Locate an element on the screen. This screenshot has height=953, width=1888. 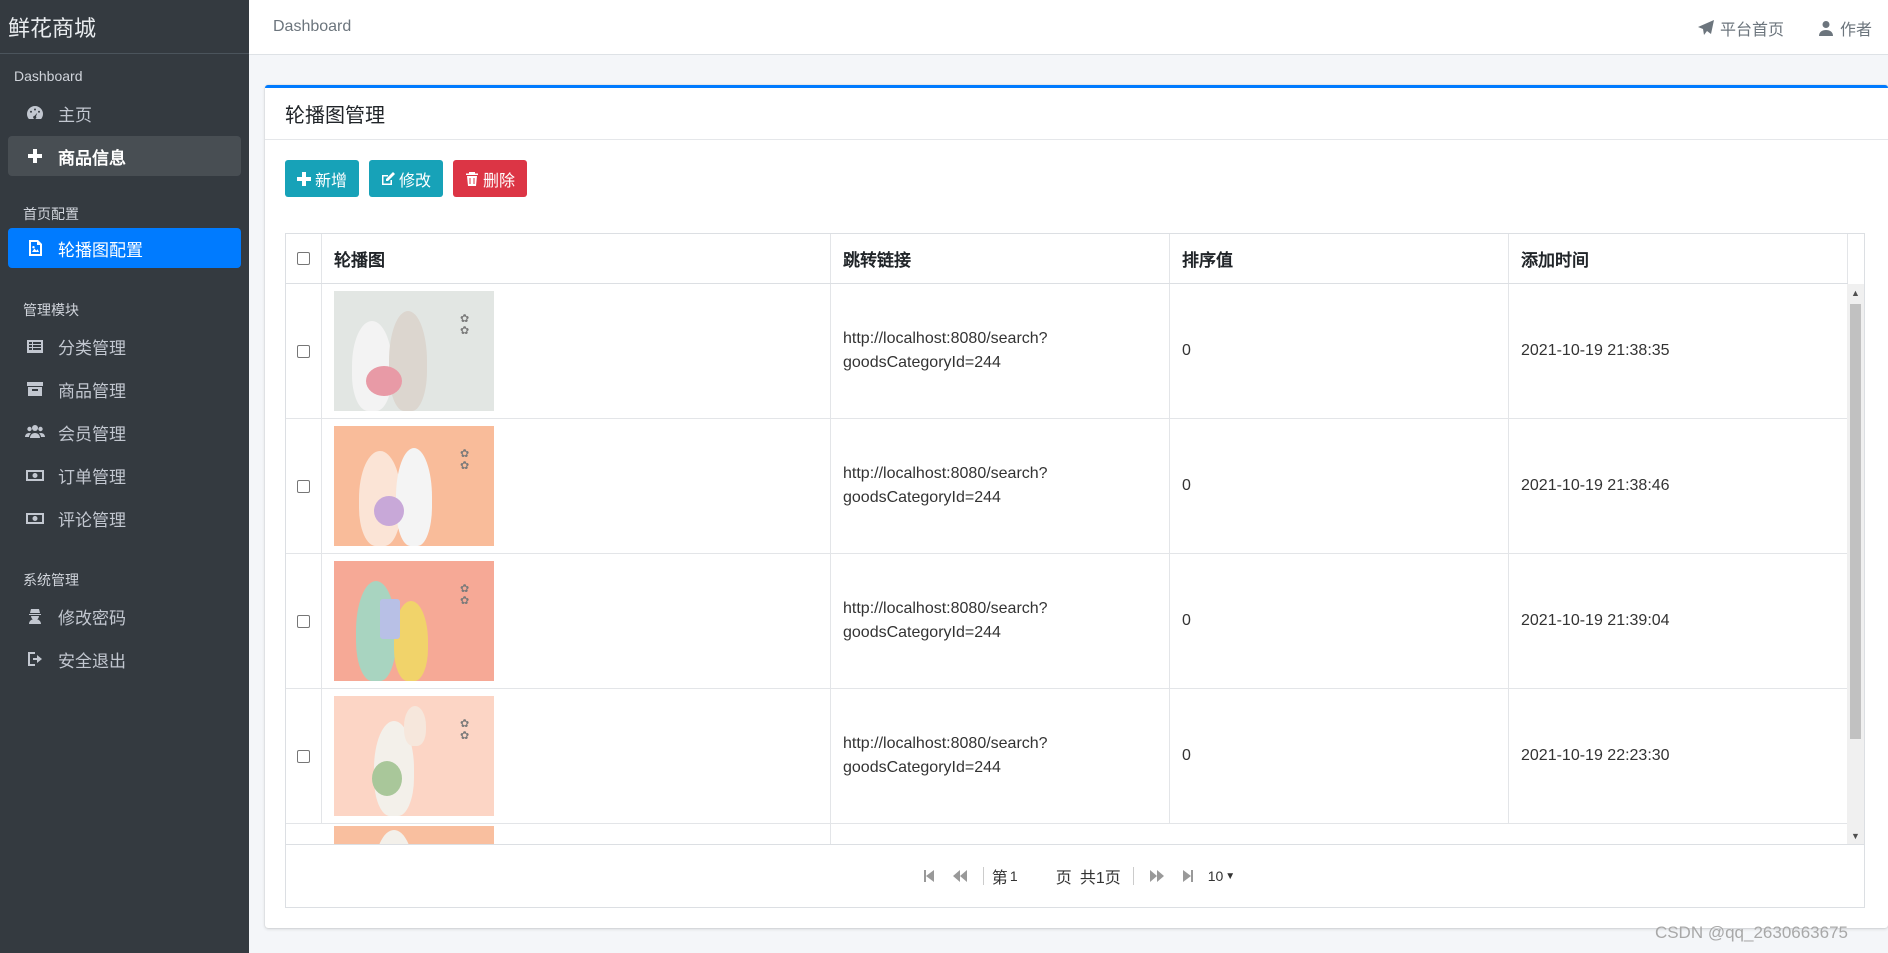
time-cell: 2021-10-19 21:38:46 is located at coordinates (1678, 486).